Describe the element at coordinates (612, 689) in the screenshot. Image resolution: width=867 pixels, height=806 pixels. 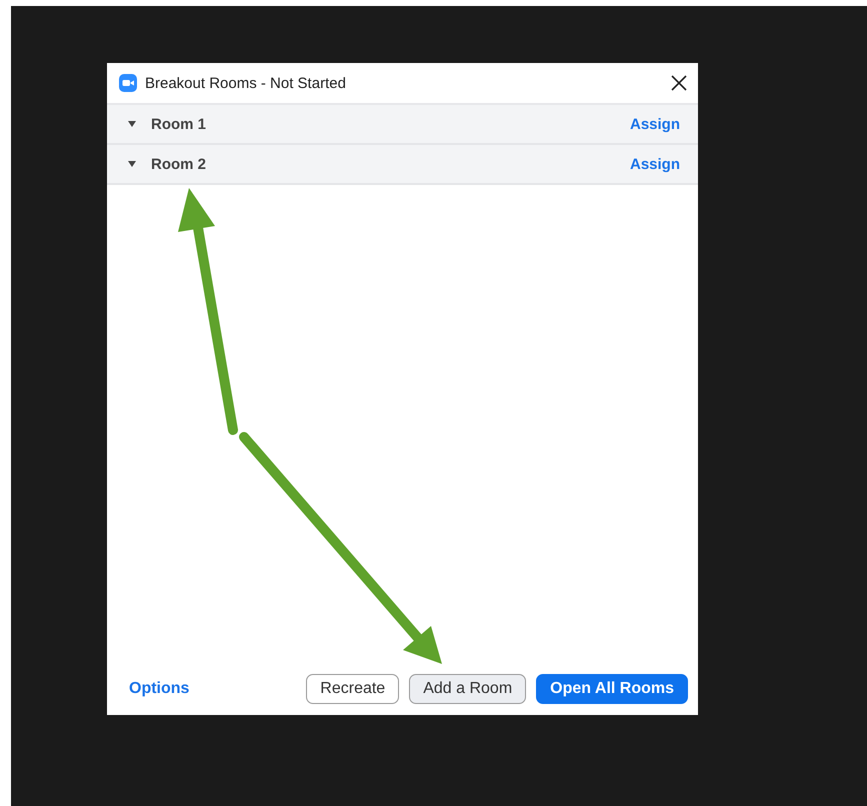
I see `primary-button: Open All Rooms` at that location.